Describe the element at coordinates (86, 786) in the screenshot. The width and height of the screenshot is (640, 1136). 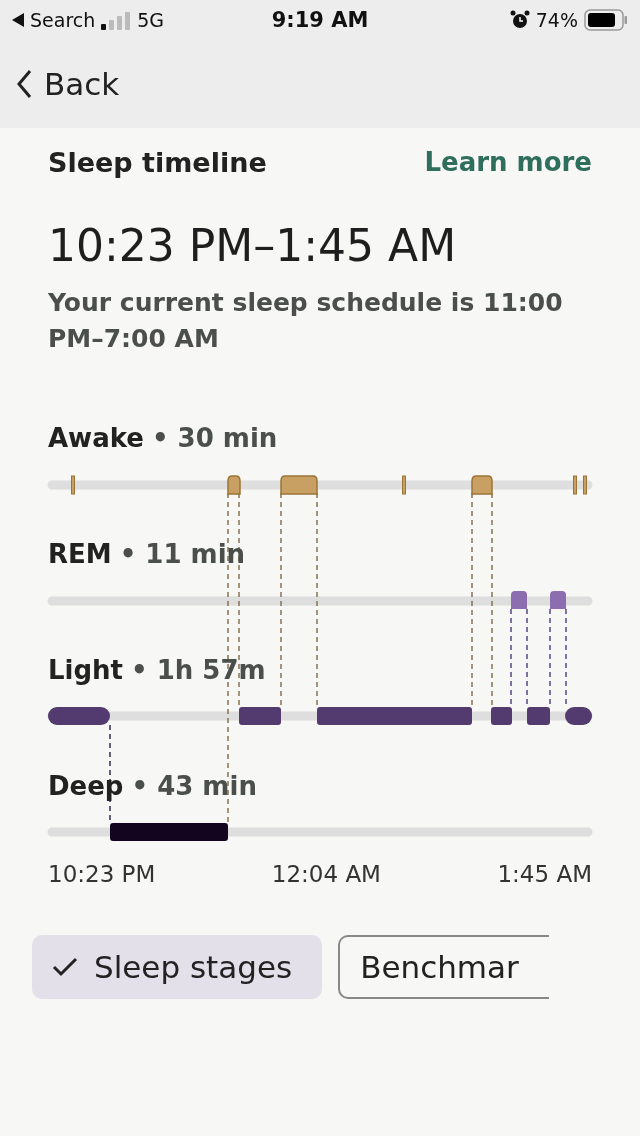
I see `stage-name: Deep` at that location.